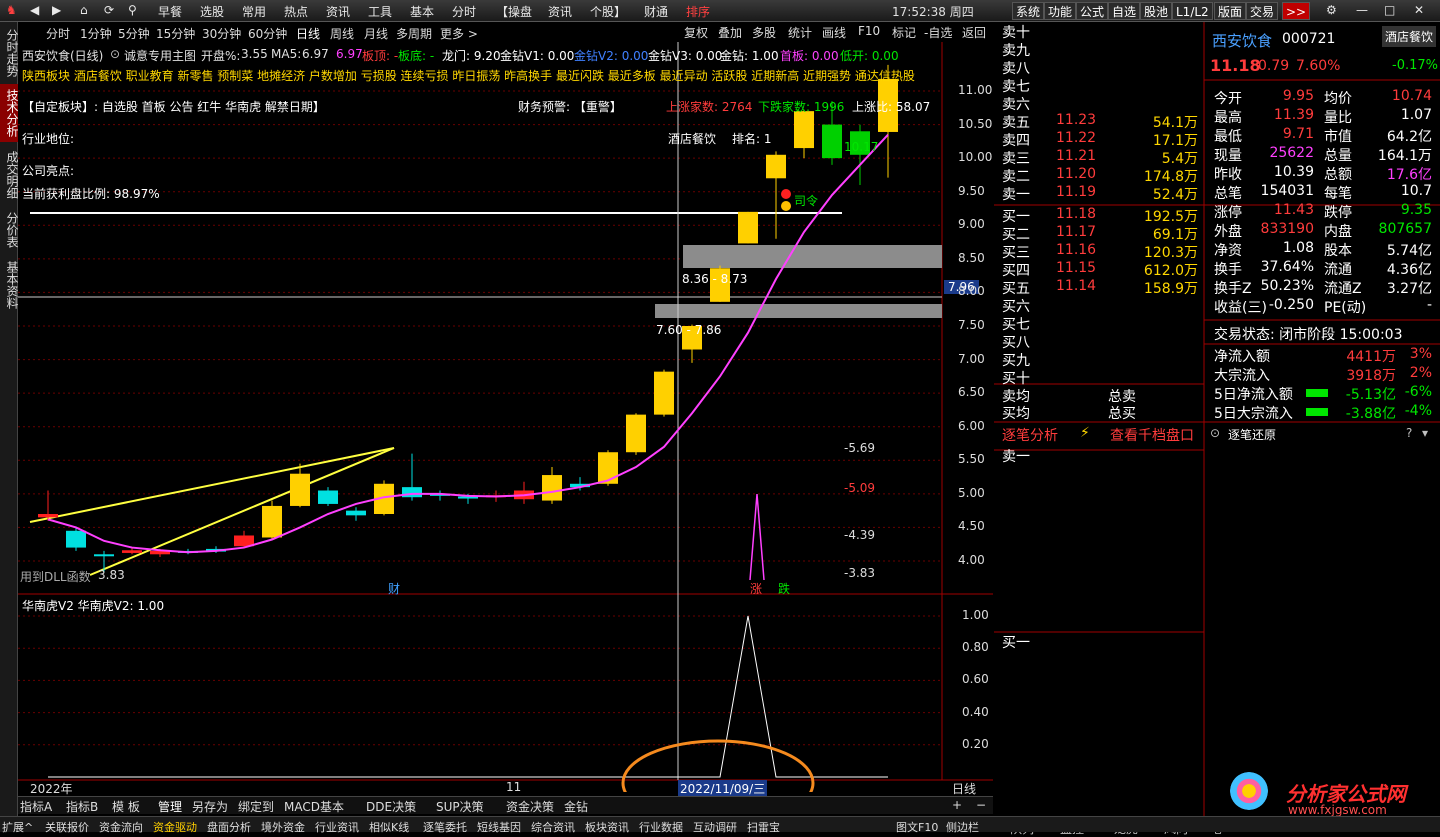 The image size is (1440, 837). What do you see at coordinates (1262, 11) in the screenshot?
I see `trade-button: 交易` at bounding box center [1262, 11].